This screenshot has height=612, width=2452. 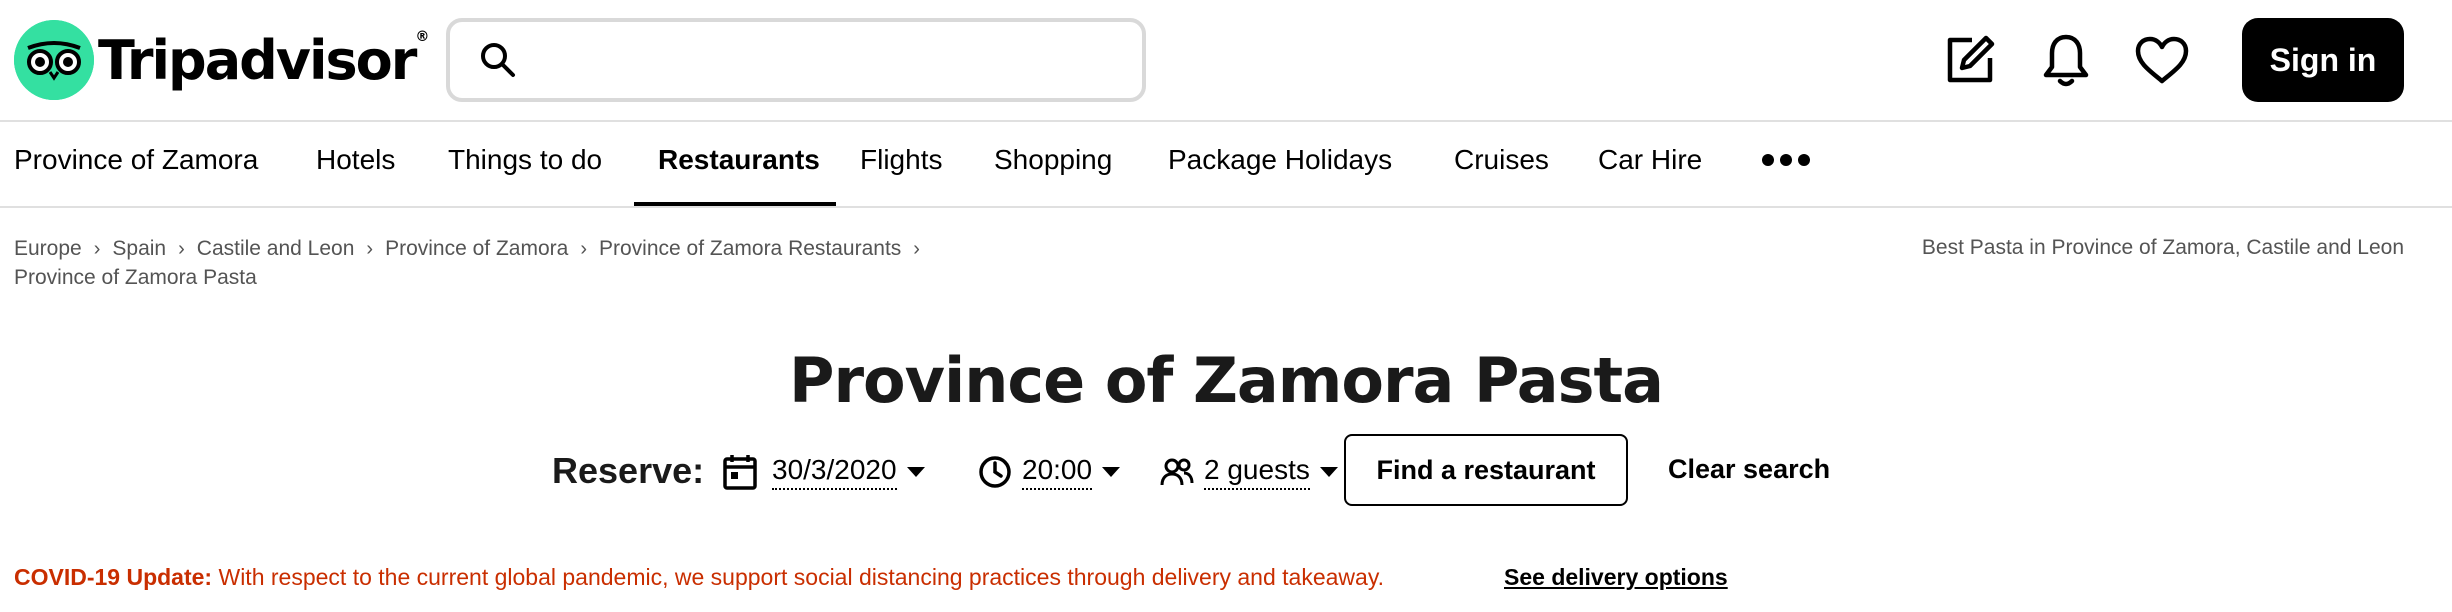 What do you see at coordinates (825, 60) in the screenshot?
I see `search-input` at bounding box center [825, 60].